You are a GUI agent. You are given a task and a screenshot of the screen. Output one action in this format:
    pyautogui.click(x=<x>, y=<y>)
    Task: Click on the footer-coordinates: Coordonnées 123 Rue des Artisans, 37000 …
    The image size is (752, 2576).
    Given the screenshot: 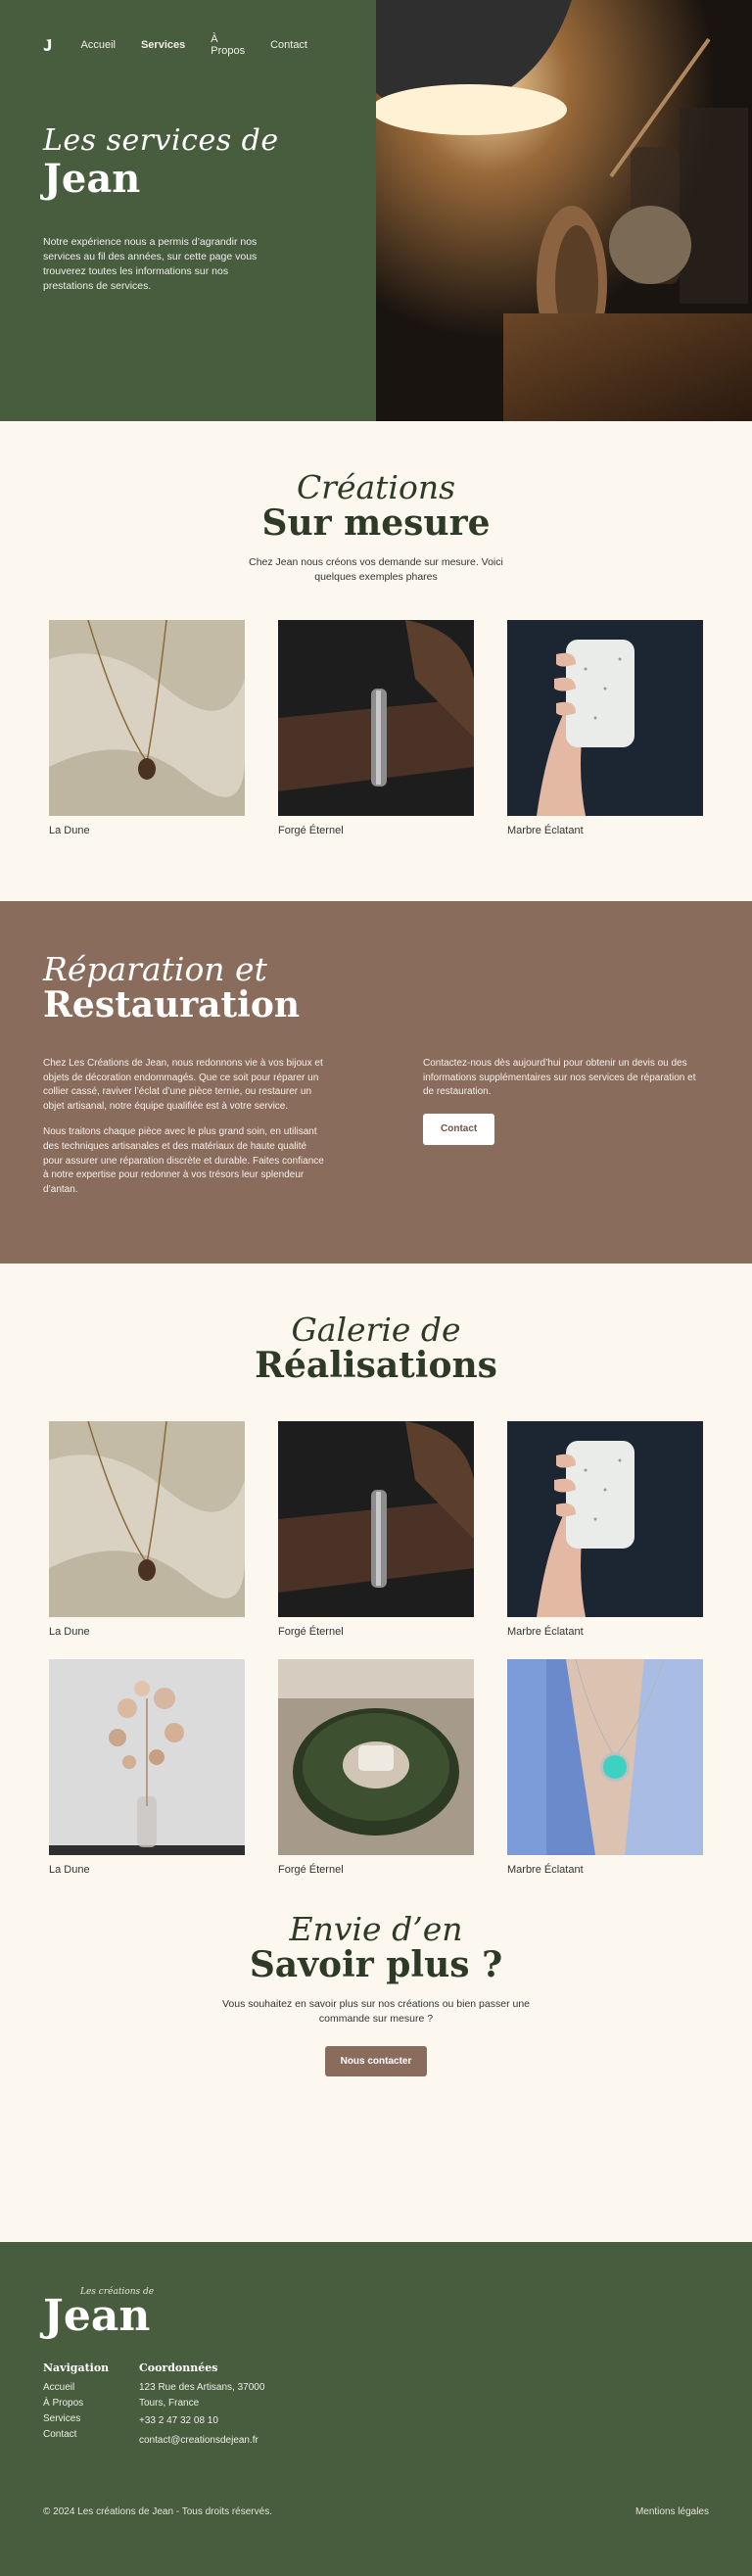 What is the action you would take?
    pyautogui.click(x=201, y=2405)
    